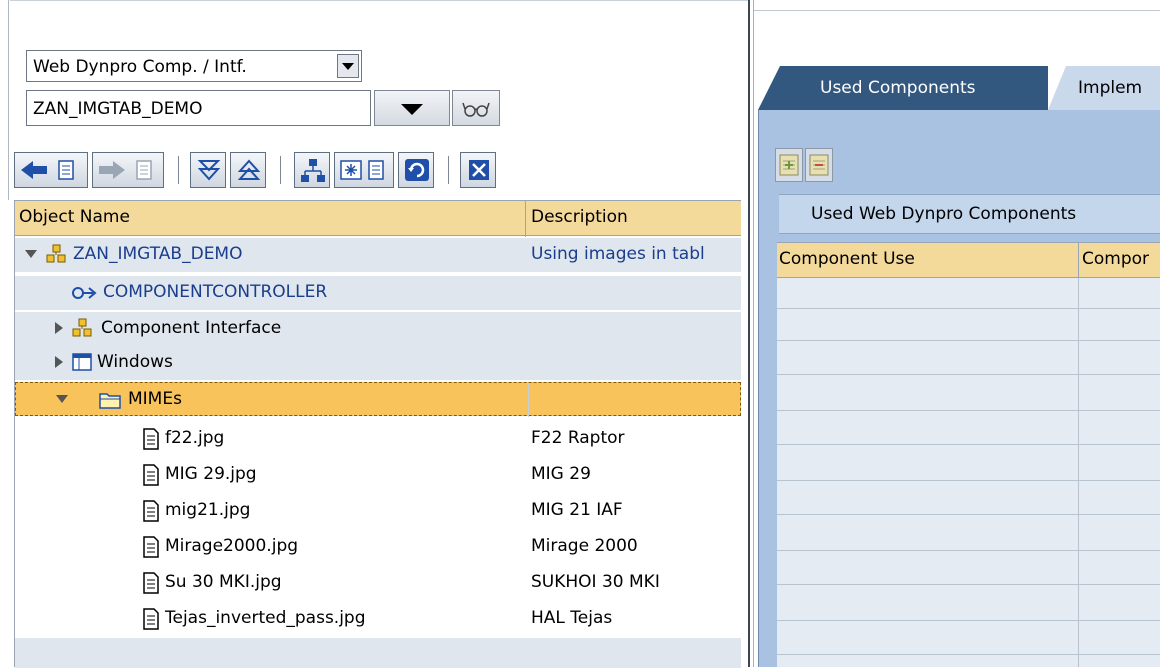 The image size is (1160, 668). I want to click on panel-border-left, so click(8, 100).